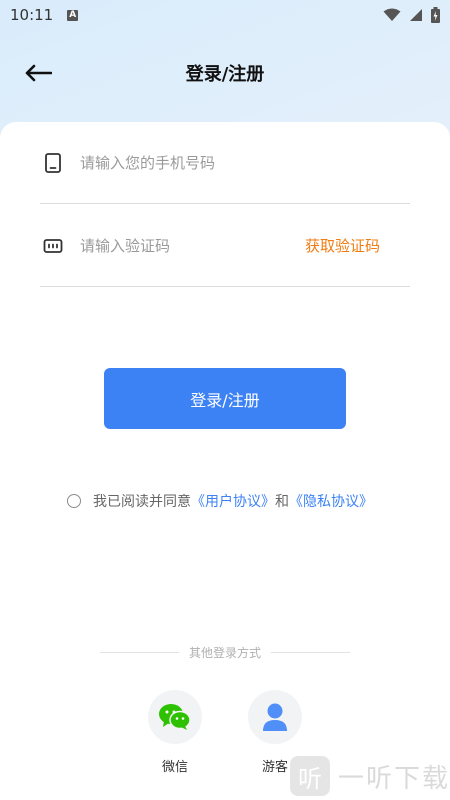 The height and width of the screenshot is (800, 450). Describe the element at coordinates (394, 778) in the screenshot. I see `watermark-text: 一听下载` at that location.